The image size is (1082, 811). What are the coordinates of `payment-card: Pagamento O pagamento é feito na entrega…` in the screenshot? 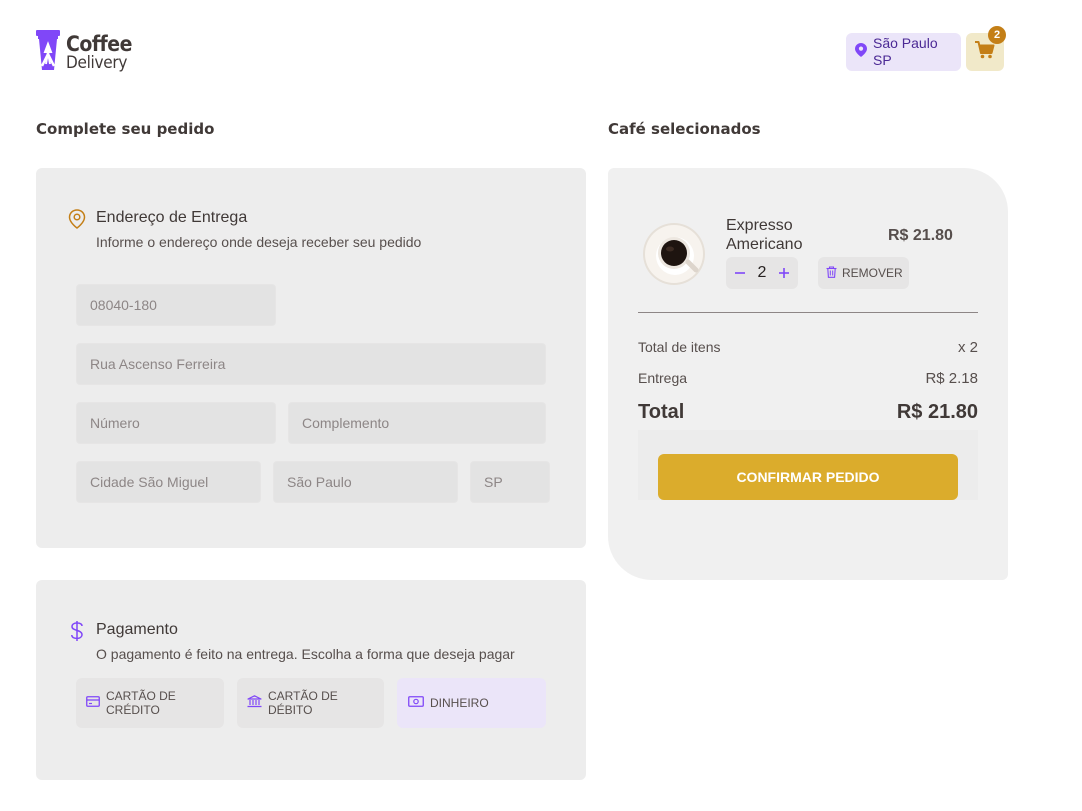 It's located at (311, 680).